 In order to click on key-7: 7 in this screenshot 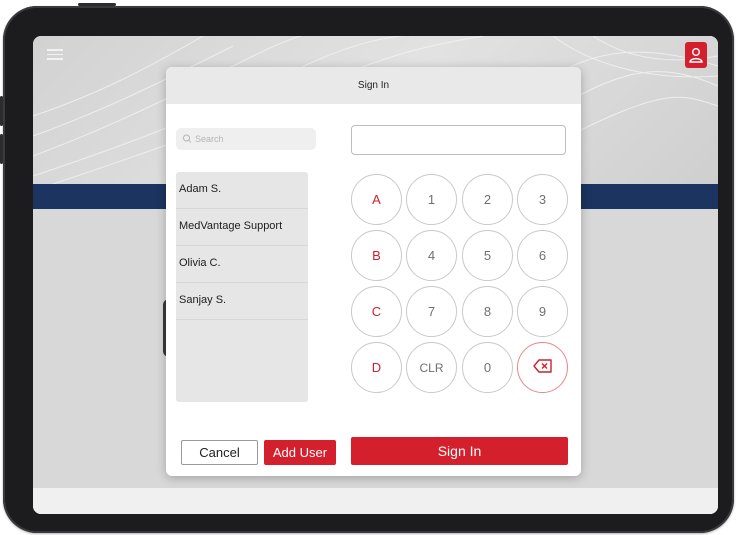, I will do `click(431, 311)`.